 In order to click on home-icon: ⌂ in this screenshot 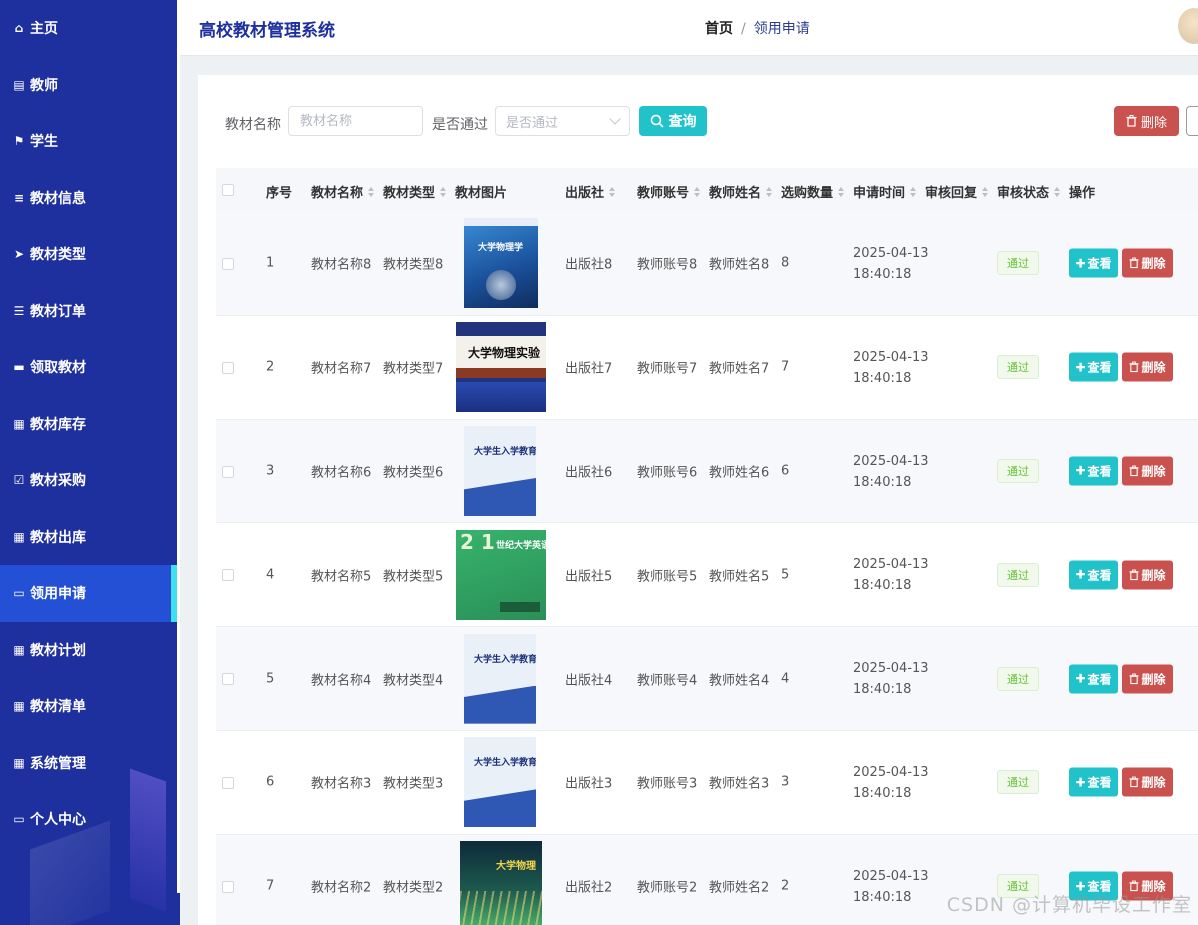, I will do `click(19, 28)`.